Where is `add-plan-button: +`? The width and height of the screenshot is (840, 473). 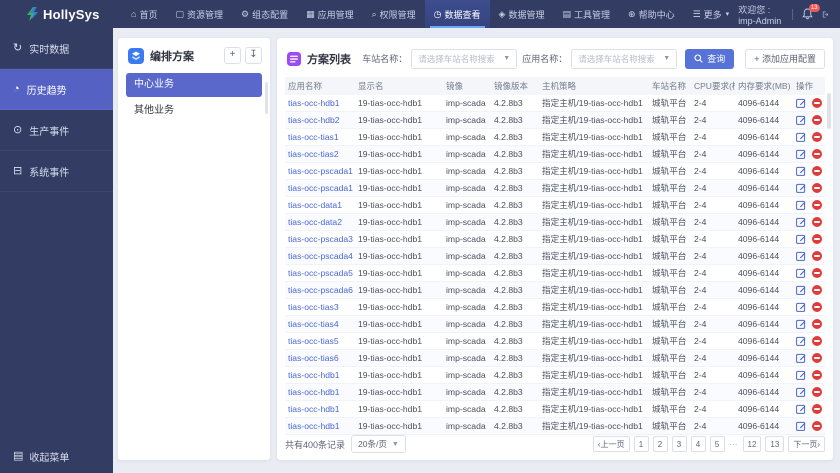 add-plan-button: + is located at coordinates (232, 55).